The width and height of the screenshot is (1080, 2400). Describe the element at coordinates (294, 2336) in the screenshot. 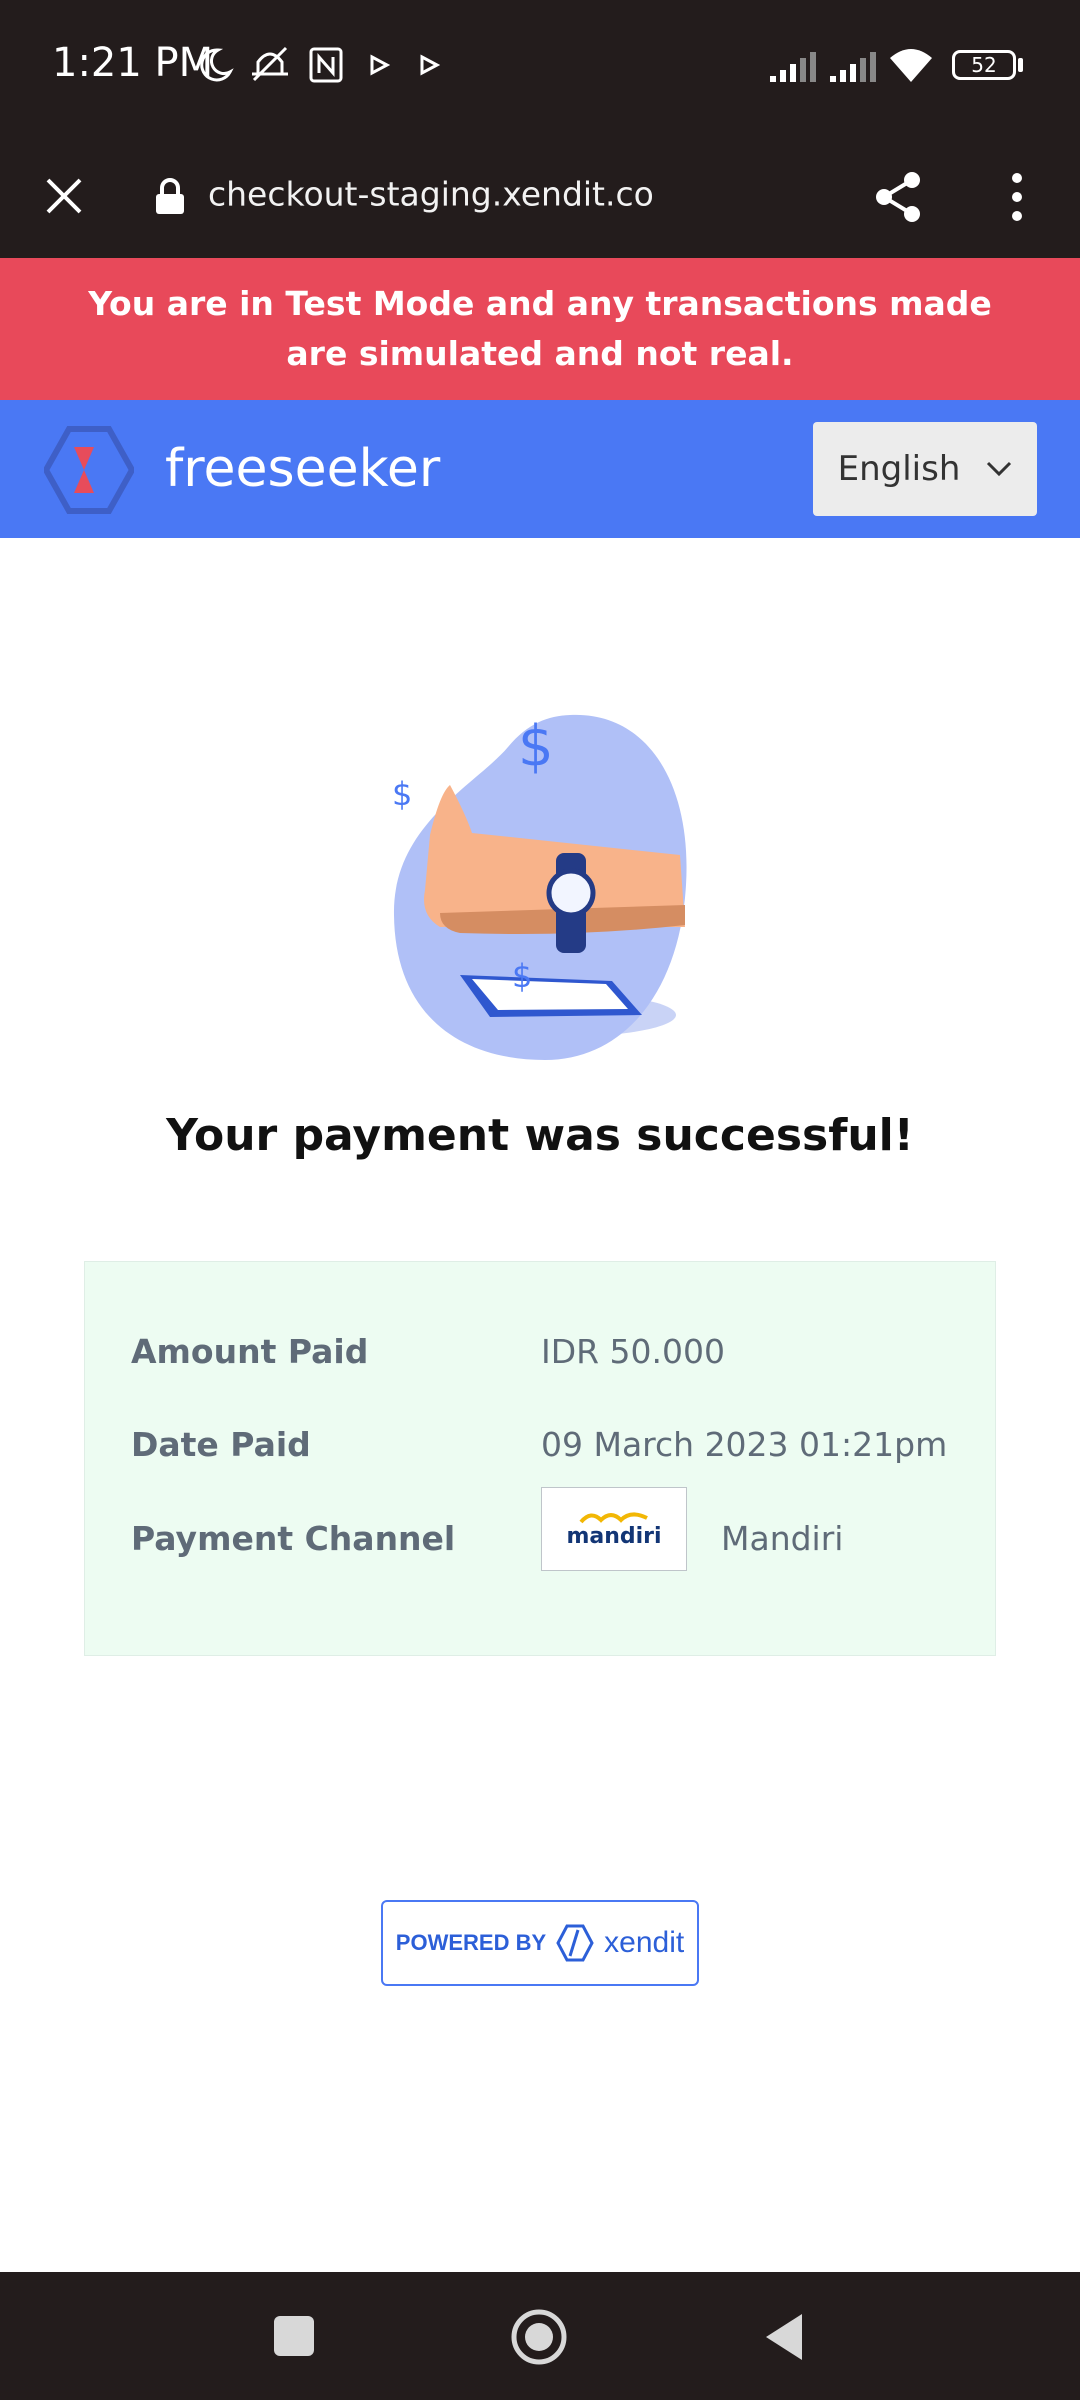

I see `recents-button` at that location.